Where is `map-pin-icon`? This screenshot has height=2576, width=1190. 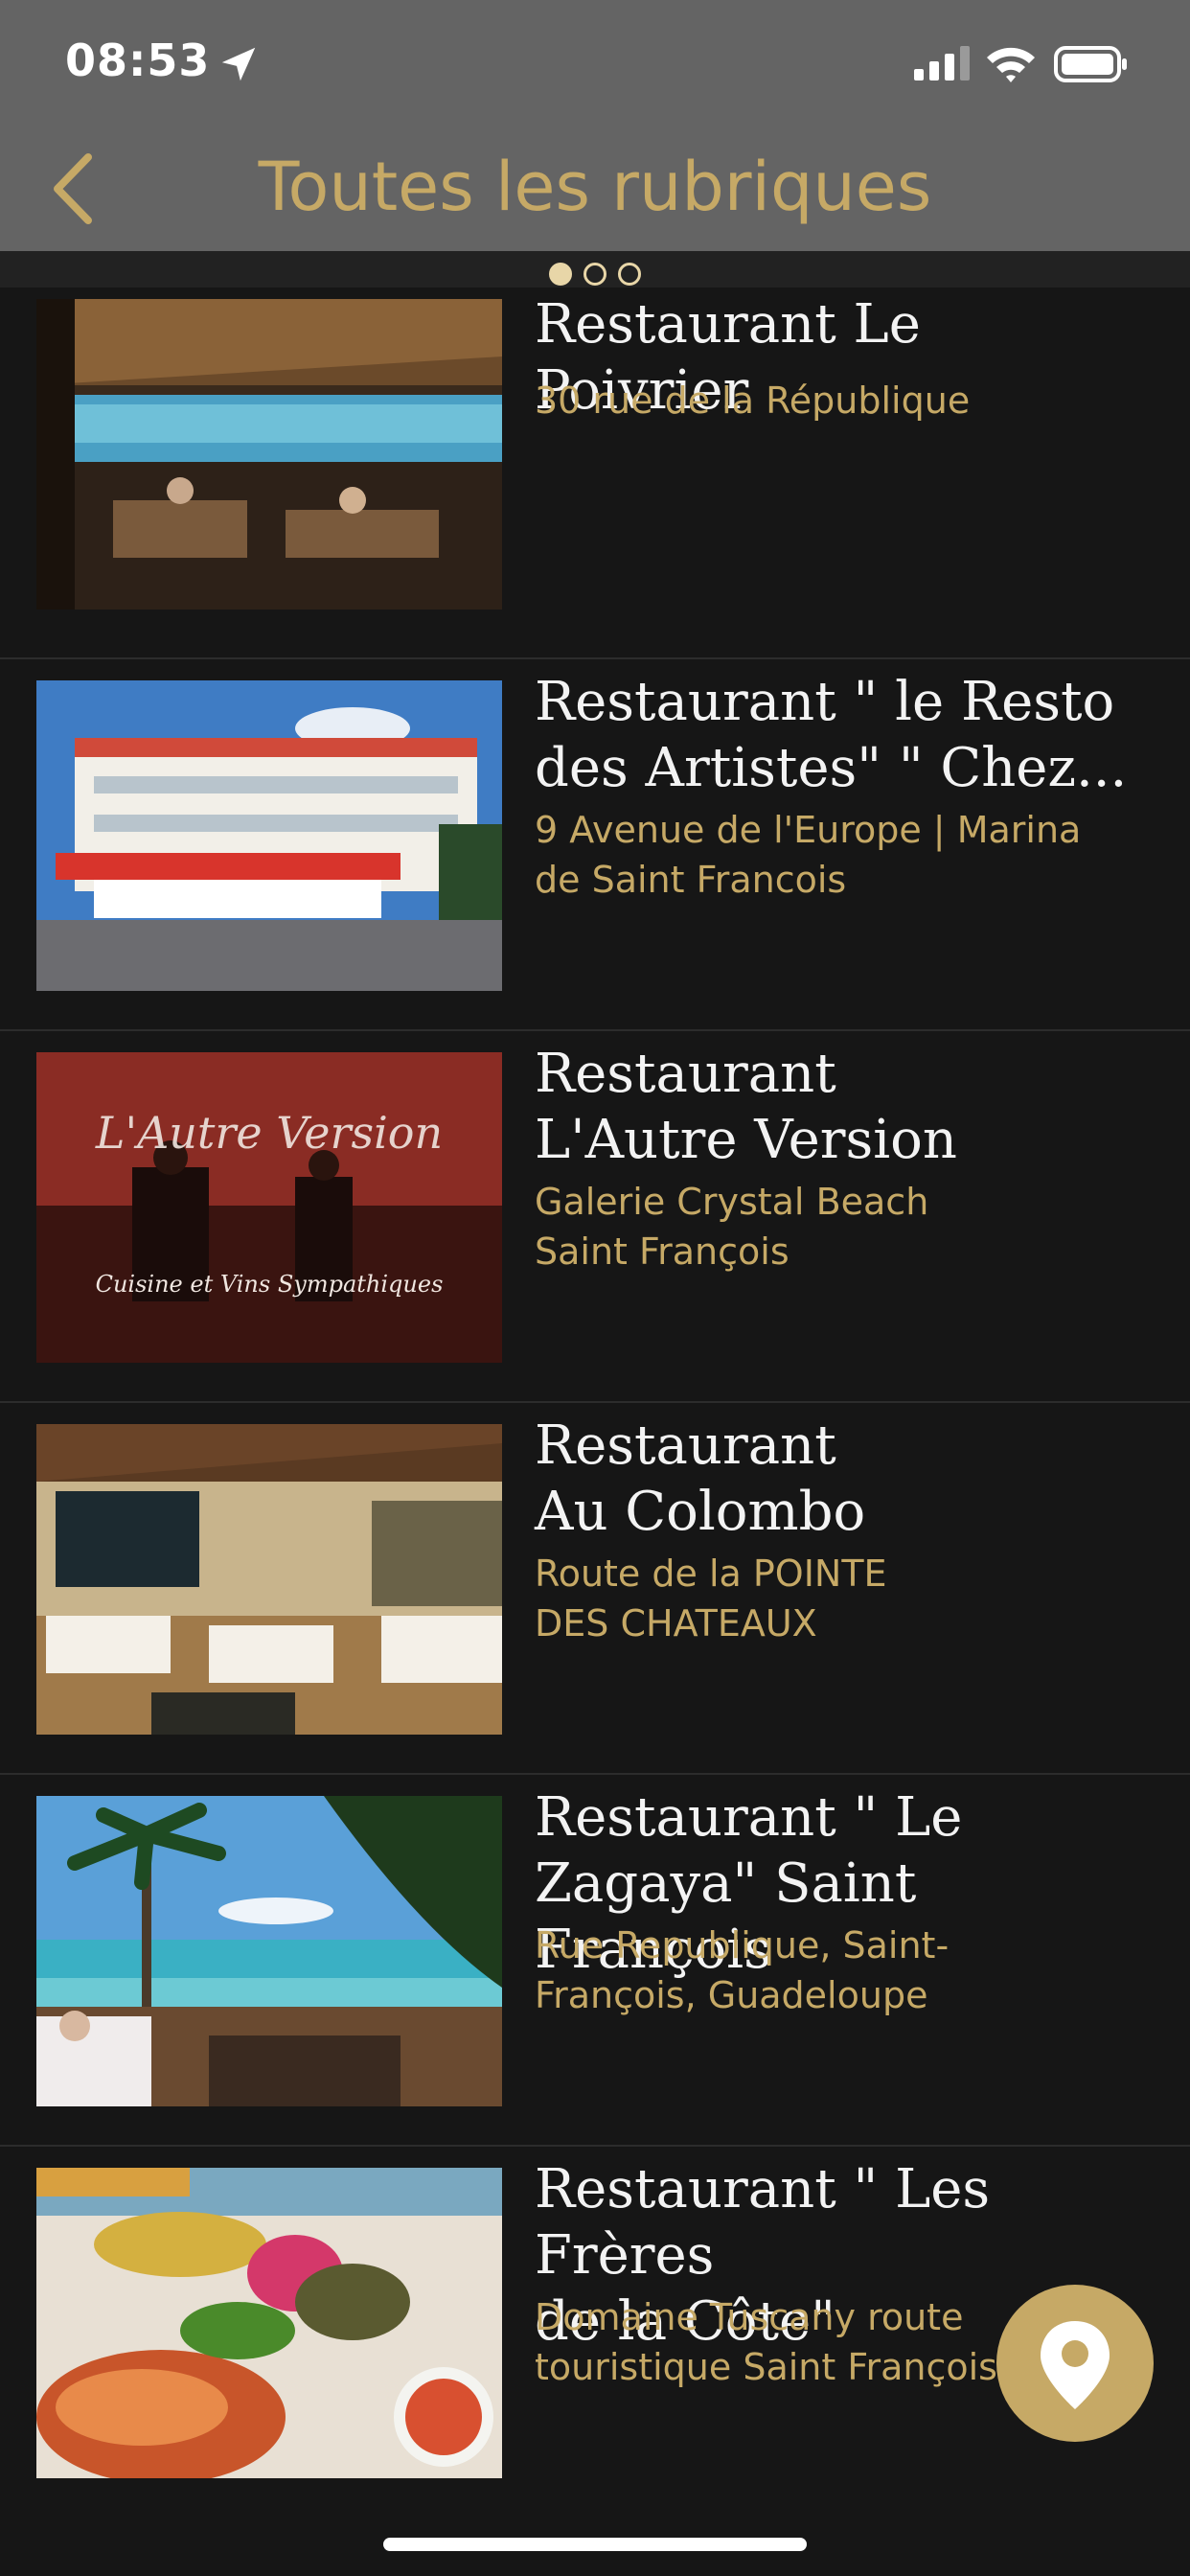 map-pin-icon is located at coordinates (1075, 2365).